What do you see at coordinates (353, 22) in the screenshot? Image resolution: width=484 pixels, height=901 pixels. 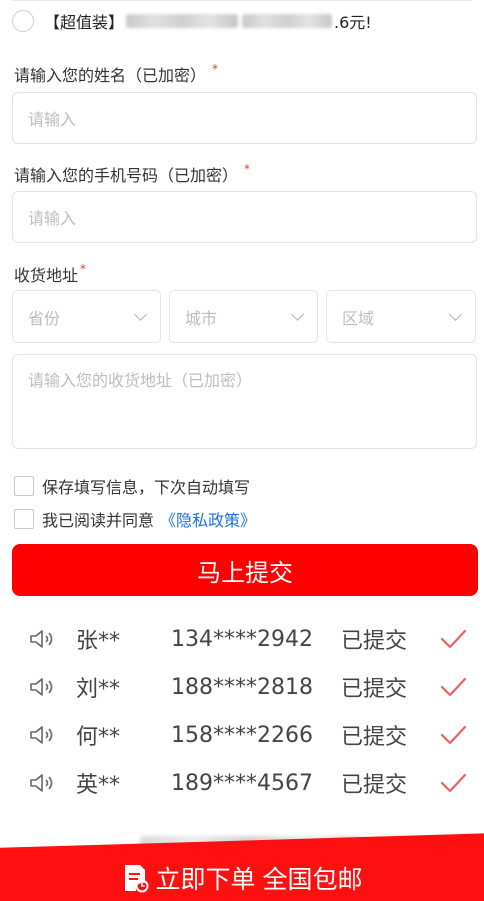 I see `offer-suffix: .6元!` at bounding box center [353, 22].